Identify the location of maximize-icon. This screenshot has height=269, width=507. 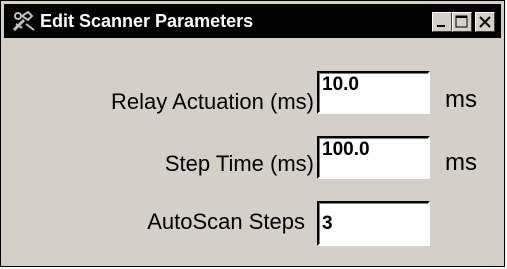
(461, 21).